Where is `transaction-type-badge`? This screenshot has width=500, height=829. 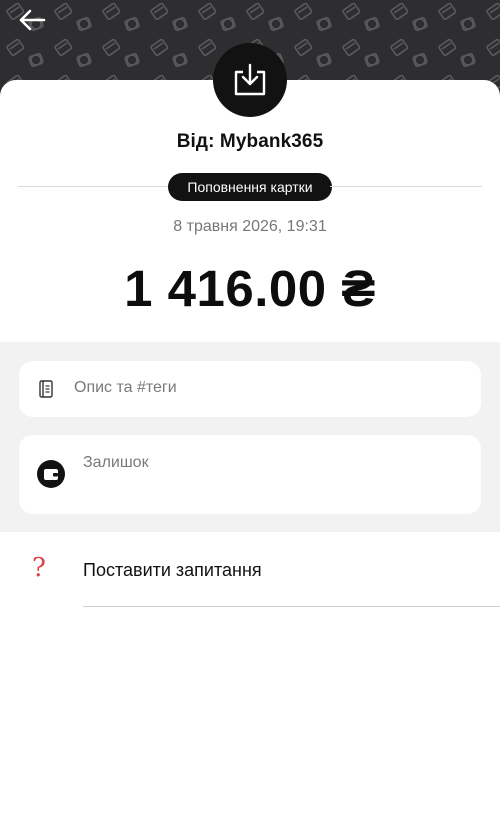
transaction-type-badge is located at coordinates (250, 80).